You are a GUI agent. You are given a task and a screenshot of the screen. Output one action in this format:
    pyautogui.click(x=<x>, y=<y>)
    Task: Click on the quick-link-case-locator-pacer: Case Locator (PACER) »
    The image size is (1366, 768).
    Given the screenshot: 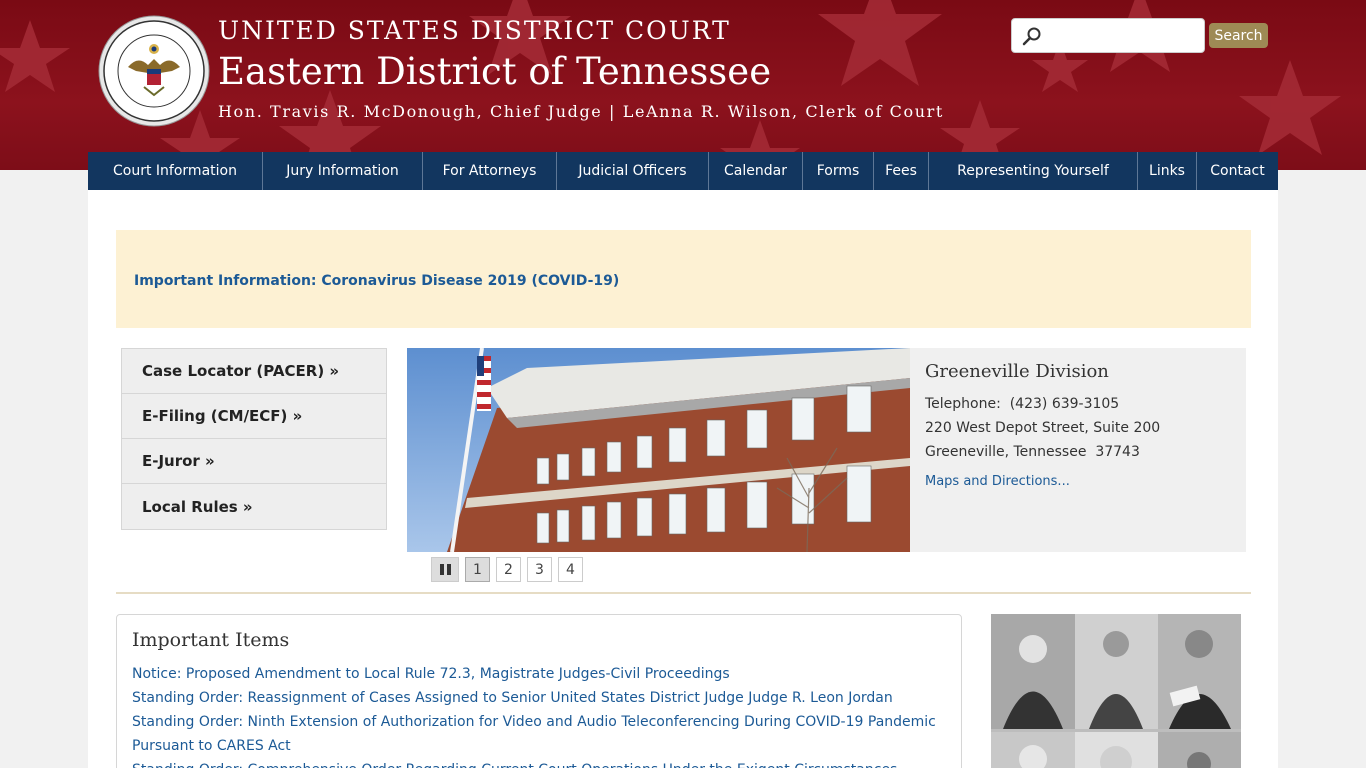 What is the action you would take?
    pyautogui.click(x=254, y=371)
    